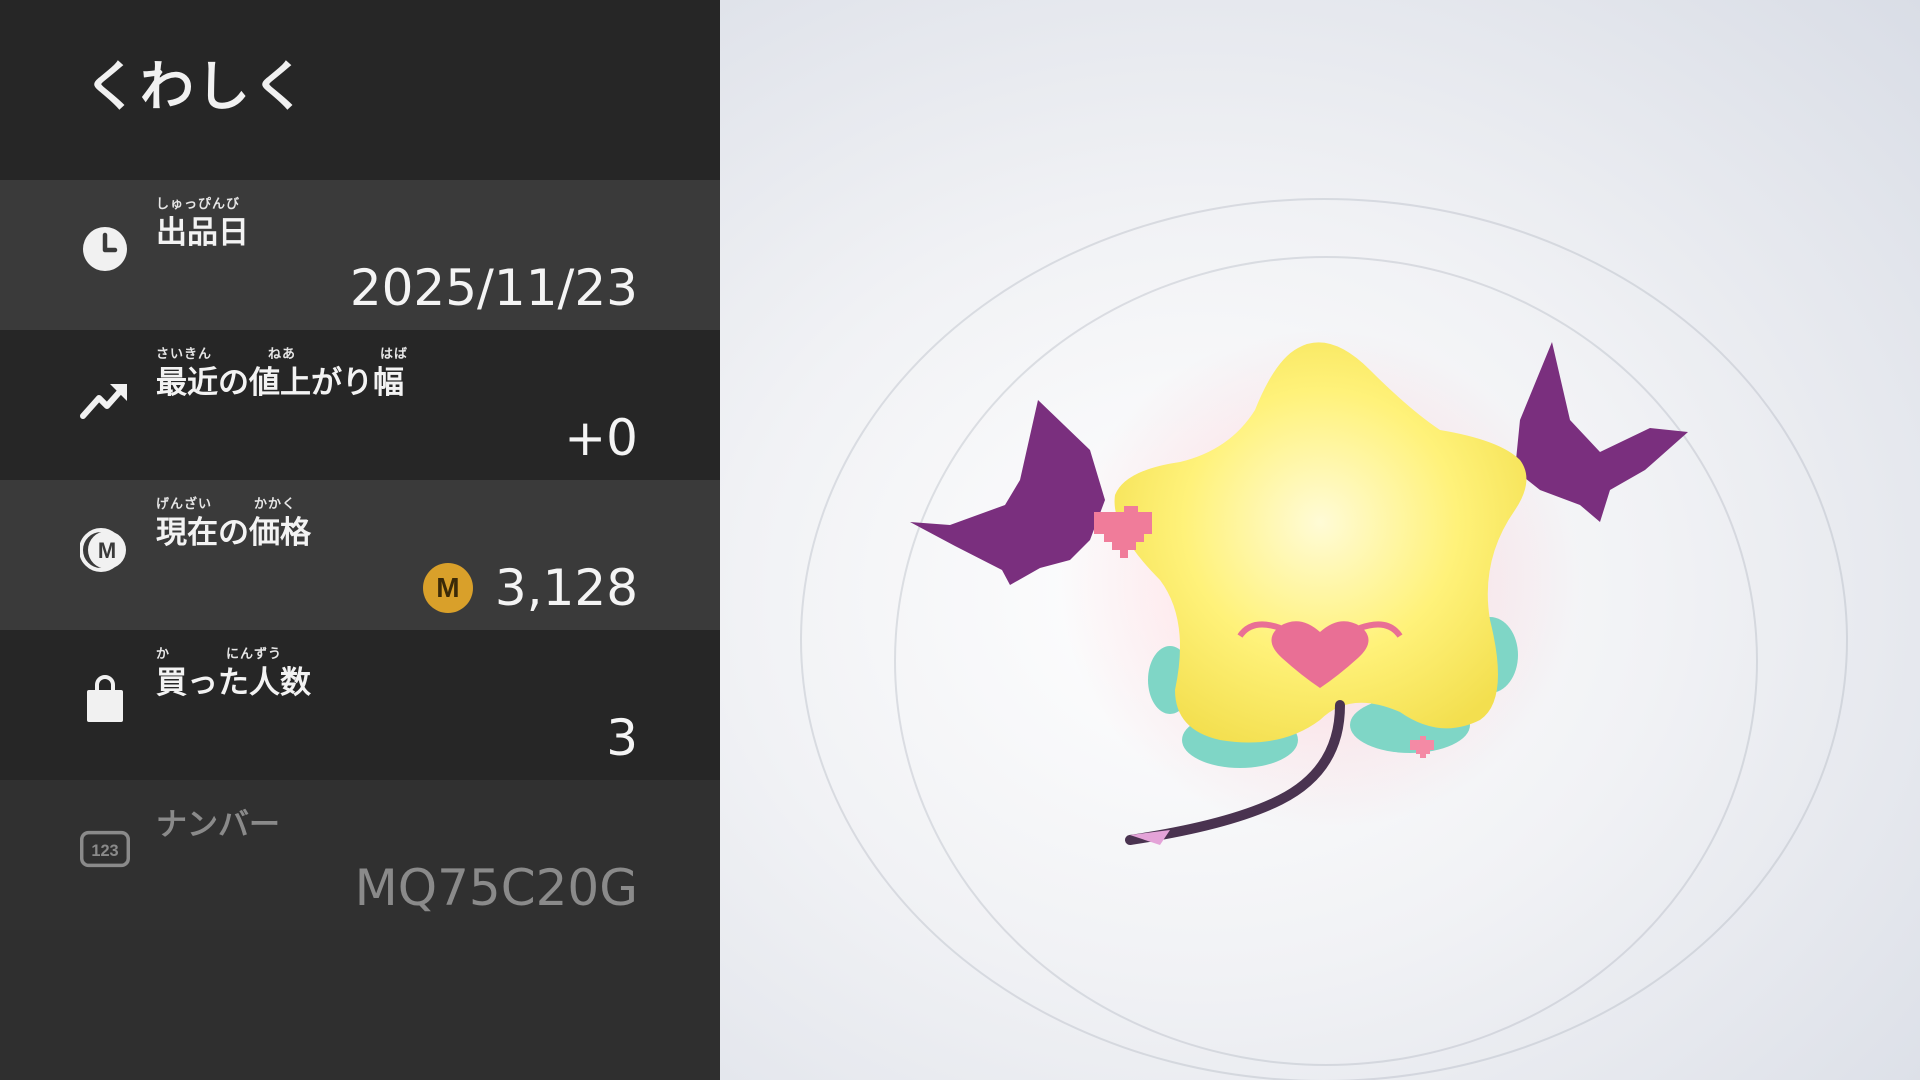  I want to click on recent-increase-value: +0, so click(601, 438).